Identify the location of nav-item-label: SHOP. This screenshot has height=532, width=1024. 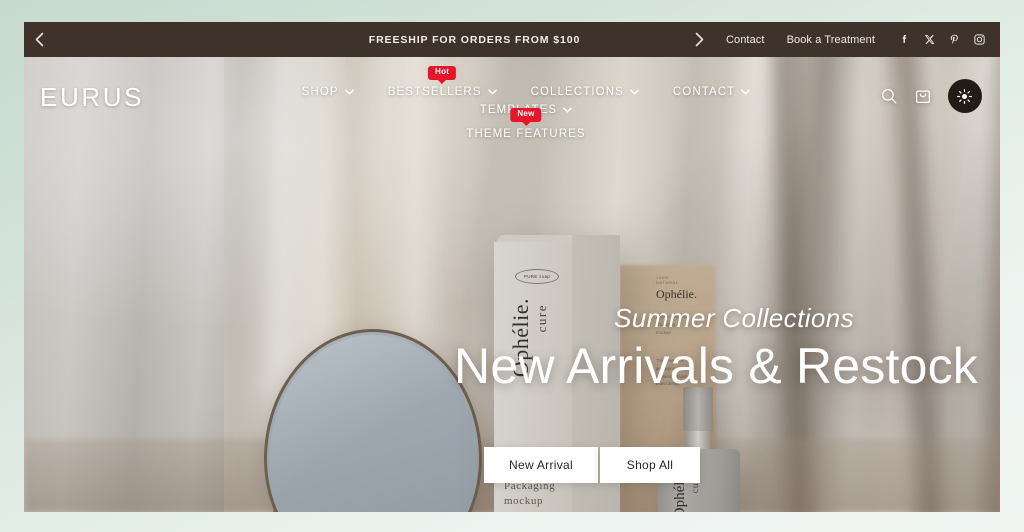
(320, 92).